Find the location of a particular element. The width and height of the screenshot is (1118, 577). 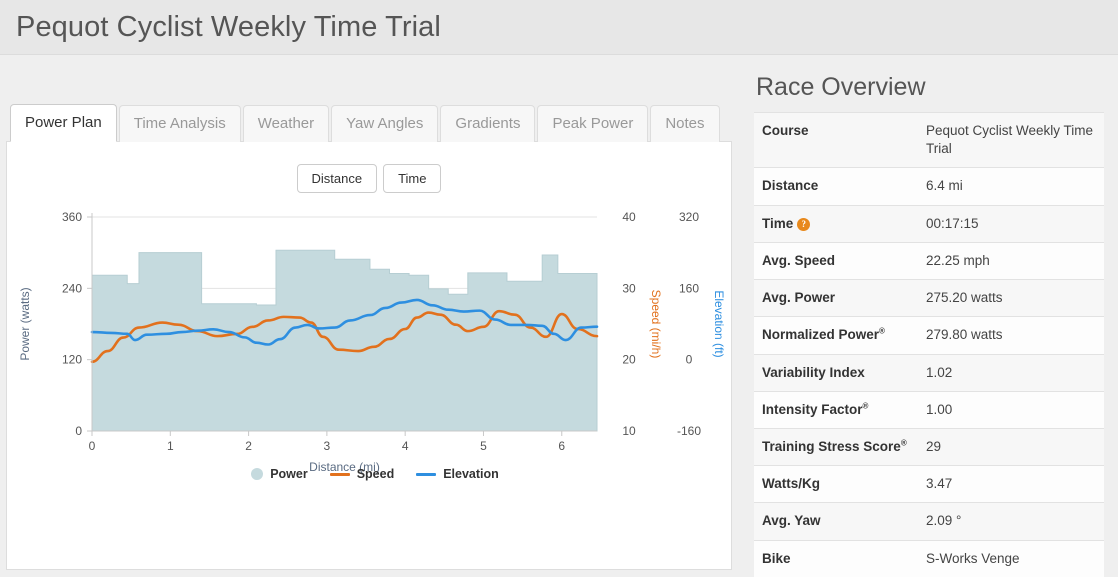

power-axis-title: Power (watts) is located at coordinates (25, 323).